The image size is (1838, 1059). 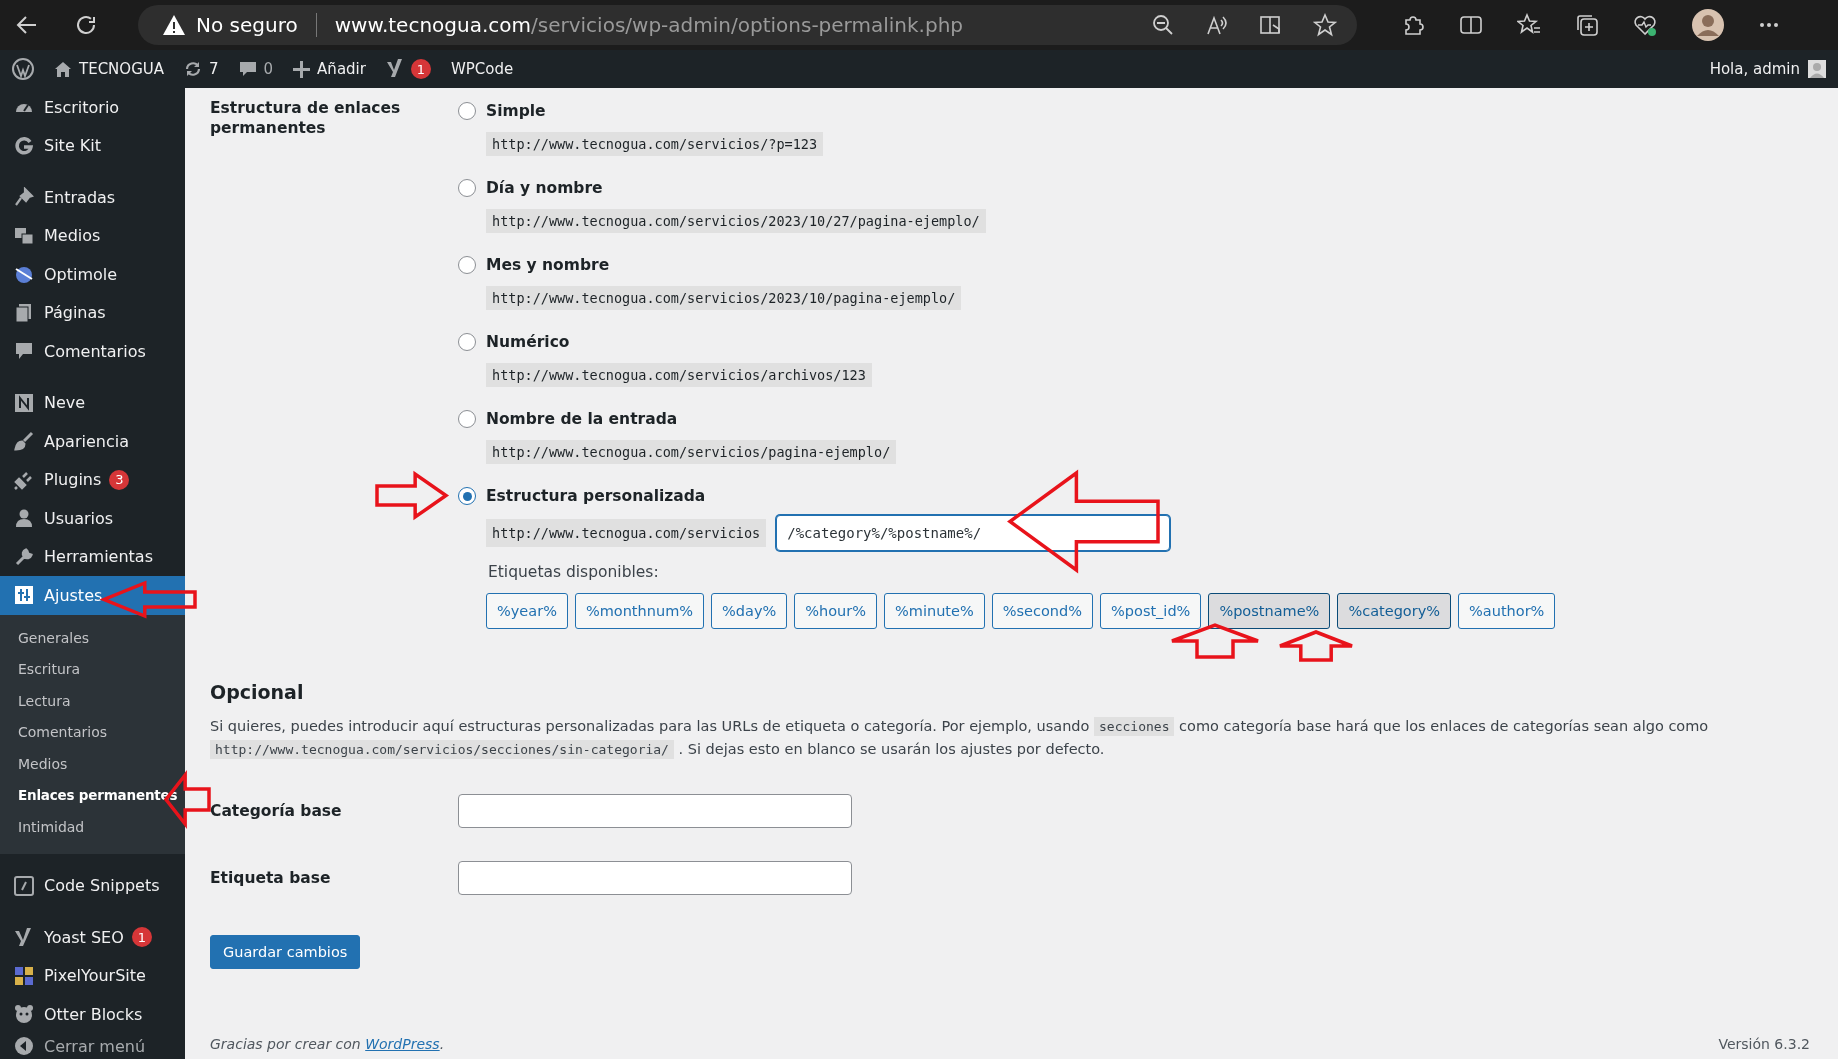 I want to click on option-label: Estructura personalizada, so click(x=596, y=496).